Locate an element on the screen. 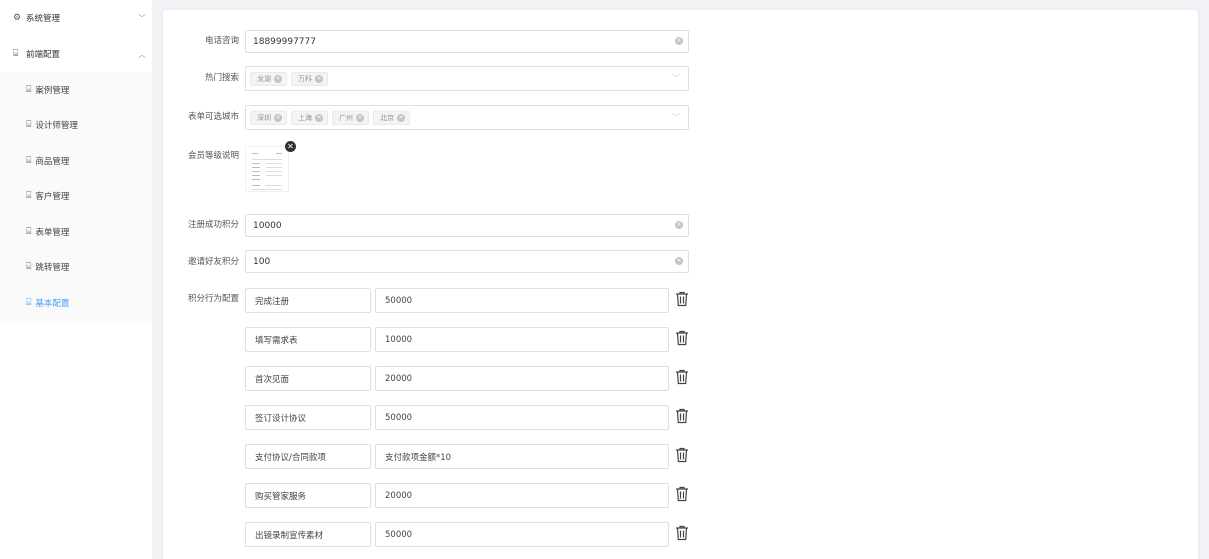  invite-points-label: 邀请好友积分 is located at coordinates (213, 262).